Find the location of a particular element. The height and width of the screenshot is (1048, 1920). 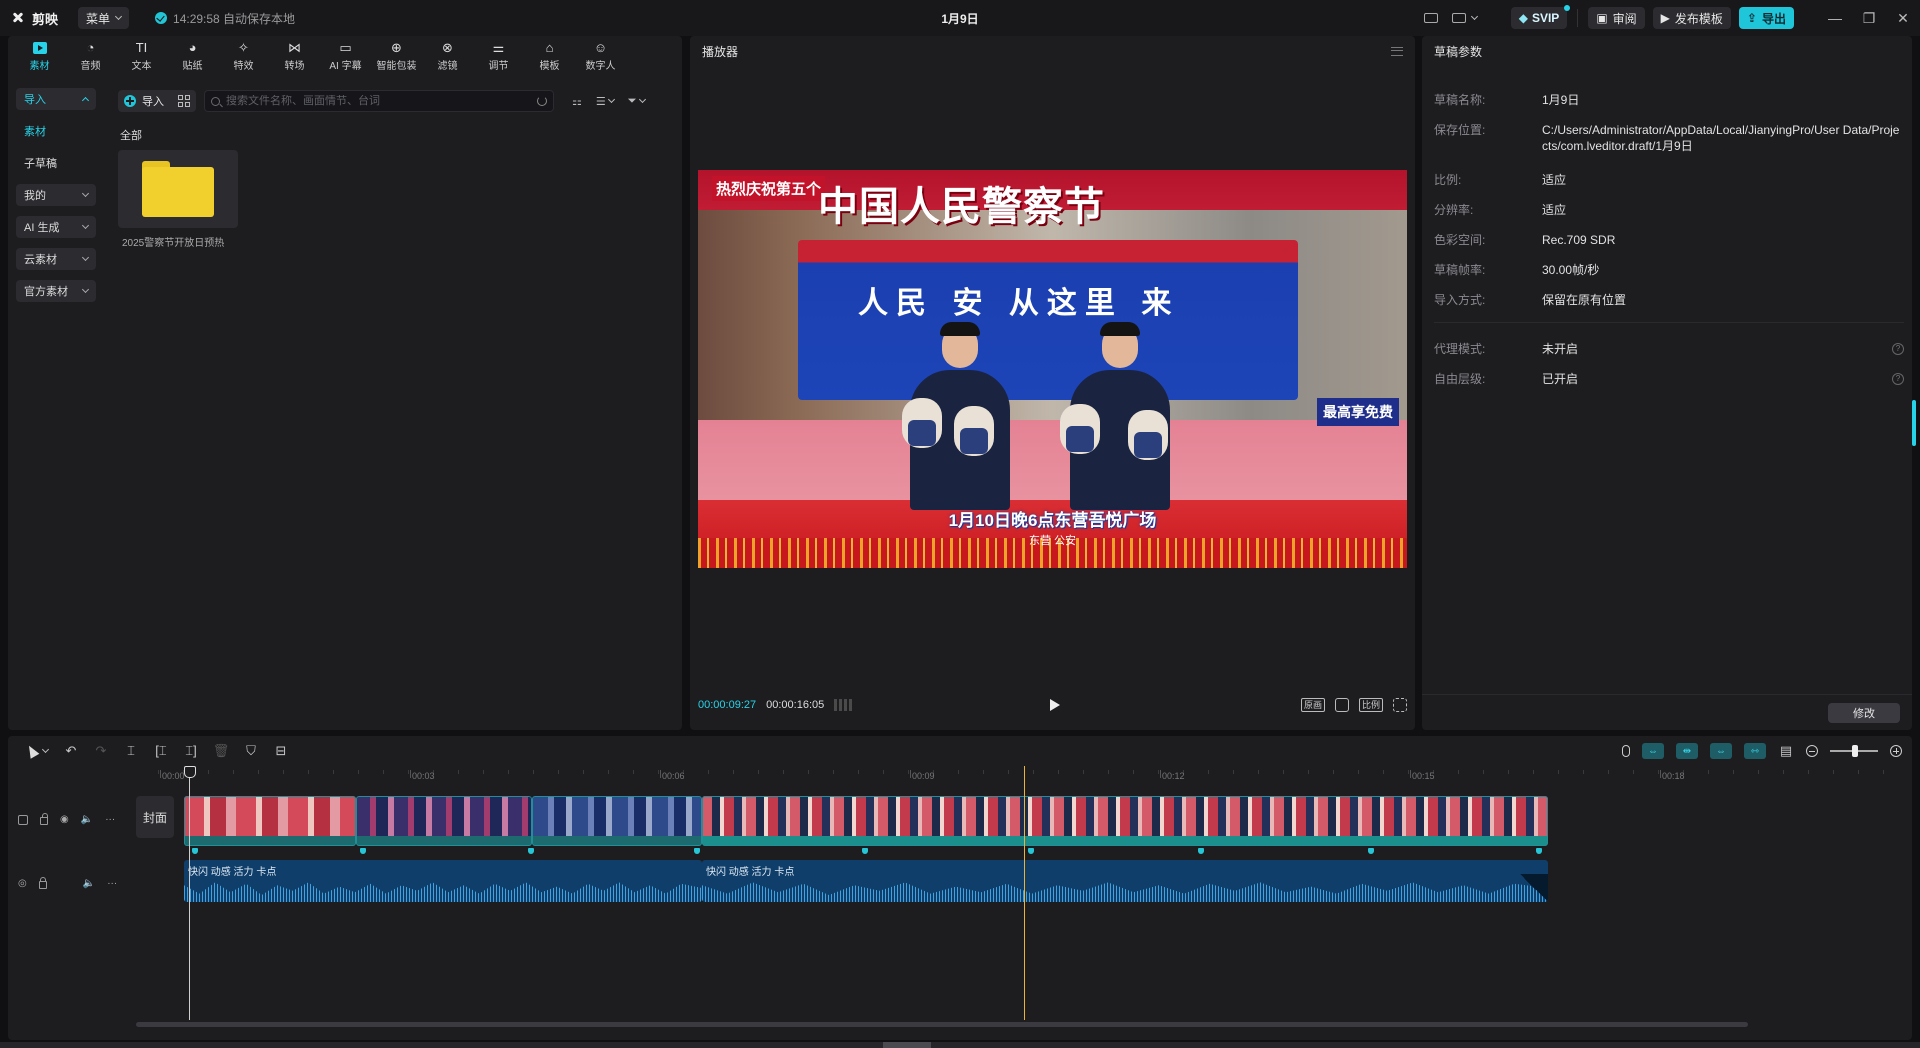

linkage-icon: ⇔ is located at coordinates (1721, 751).